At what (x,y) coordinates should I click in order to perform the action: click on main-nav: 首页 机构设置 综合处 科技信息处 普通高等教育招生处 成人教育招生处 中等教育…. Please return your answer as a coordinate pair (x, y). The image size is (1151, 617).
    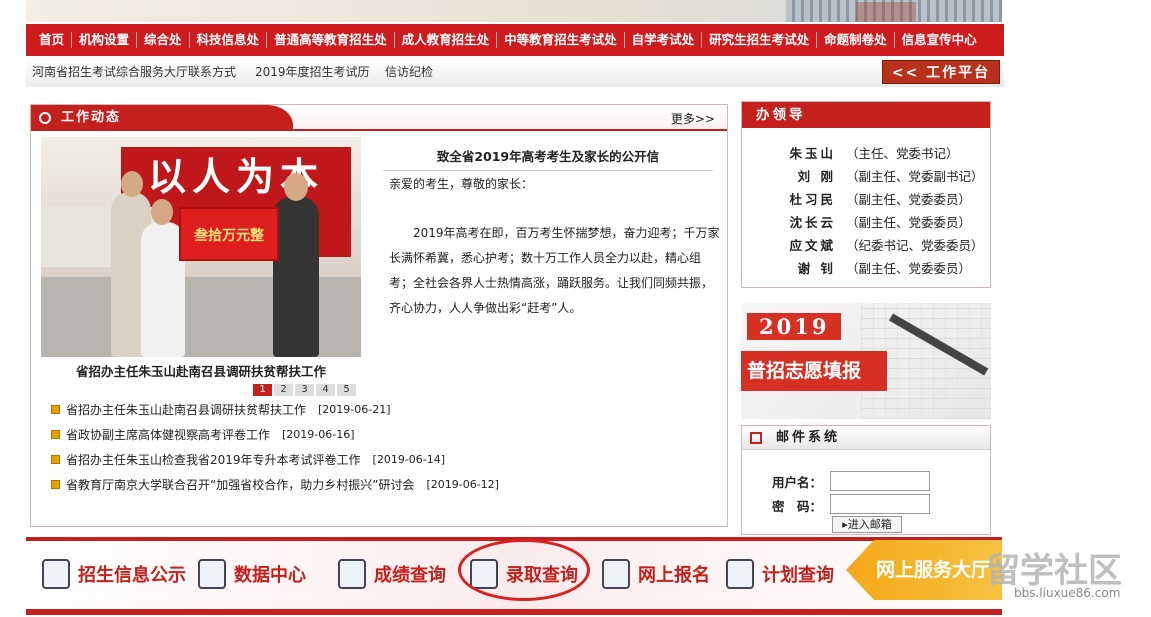
    Looking at the image, I should click on (515, 40).